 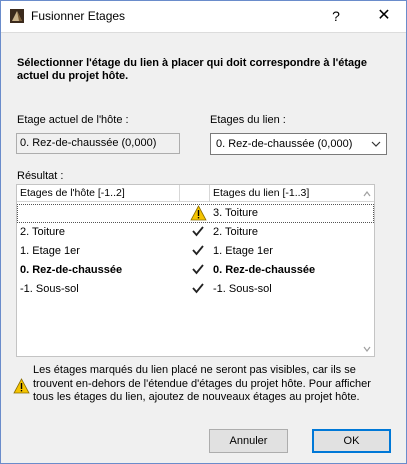 What do you see at coordinates (384, 16) in the screenshot?
I see `close-button: ✕` at bounding box center [384, 16].